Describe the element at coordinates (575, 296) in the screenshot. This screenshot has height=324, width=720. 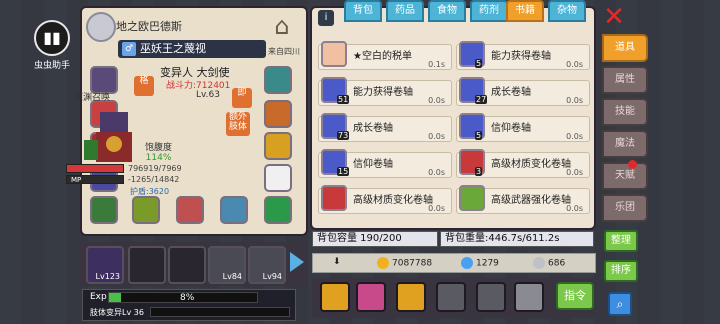
I see `command-button: 指令` at that location.